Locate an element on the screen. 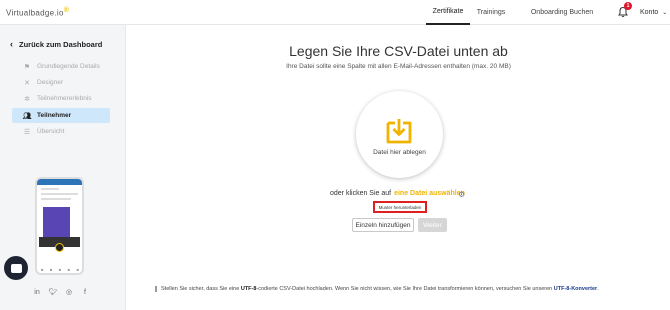  phone-preview: ■ ■ ■ ■ ■ is located at coordinates (59, 226).